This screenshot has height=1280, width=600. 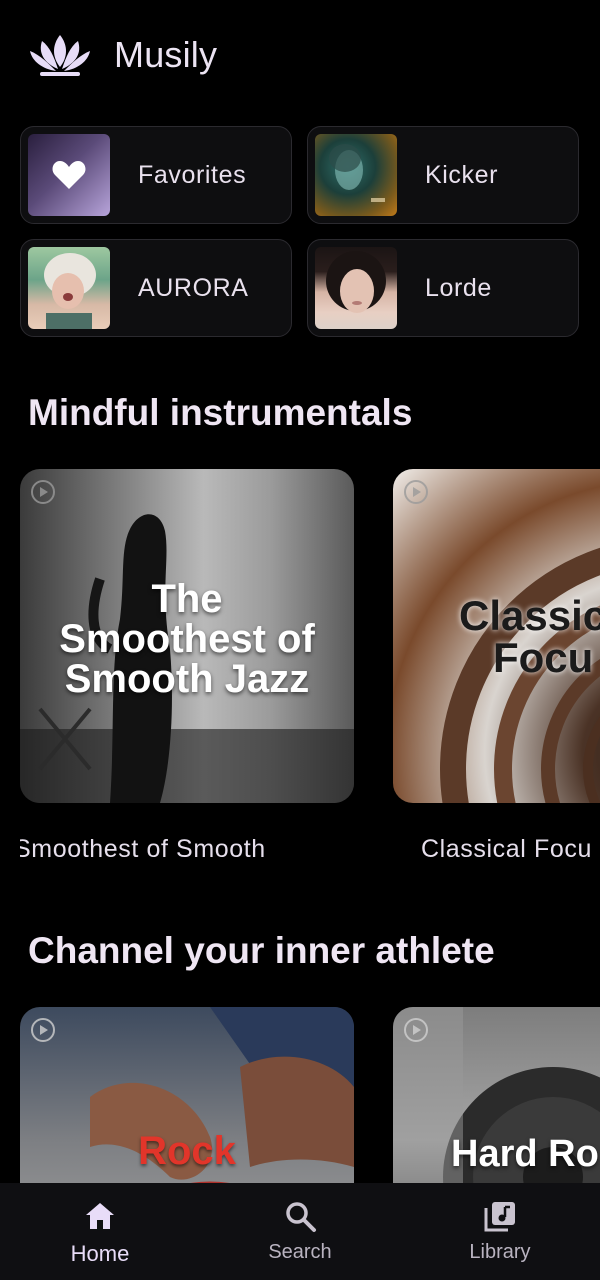 What do you see at coordinates (301, 1217) in the screenshot?
I see `search-icon` at bounding box center [301, 1217].